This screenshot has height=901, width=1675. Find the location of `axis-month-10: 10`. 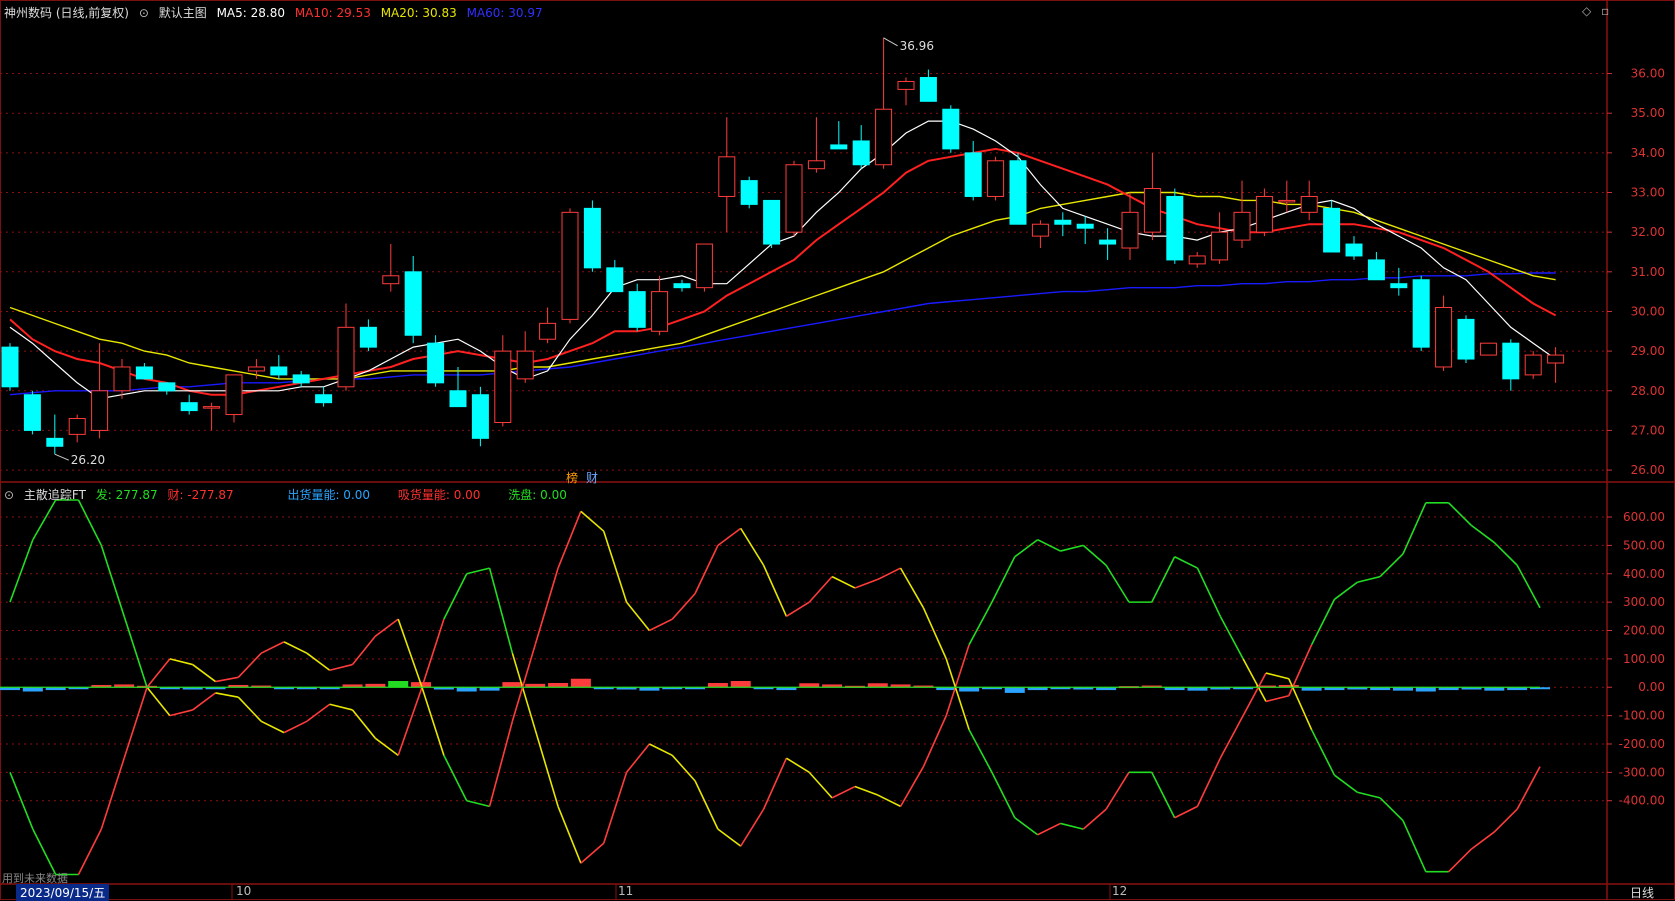

axis-month-10: 10 is located at coordinates (244, 891).